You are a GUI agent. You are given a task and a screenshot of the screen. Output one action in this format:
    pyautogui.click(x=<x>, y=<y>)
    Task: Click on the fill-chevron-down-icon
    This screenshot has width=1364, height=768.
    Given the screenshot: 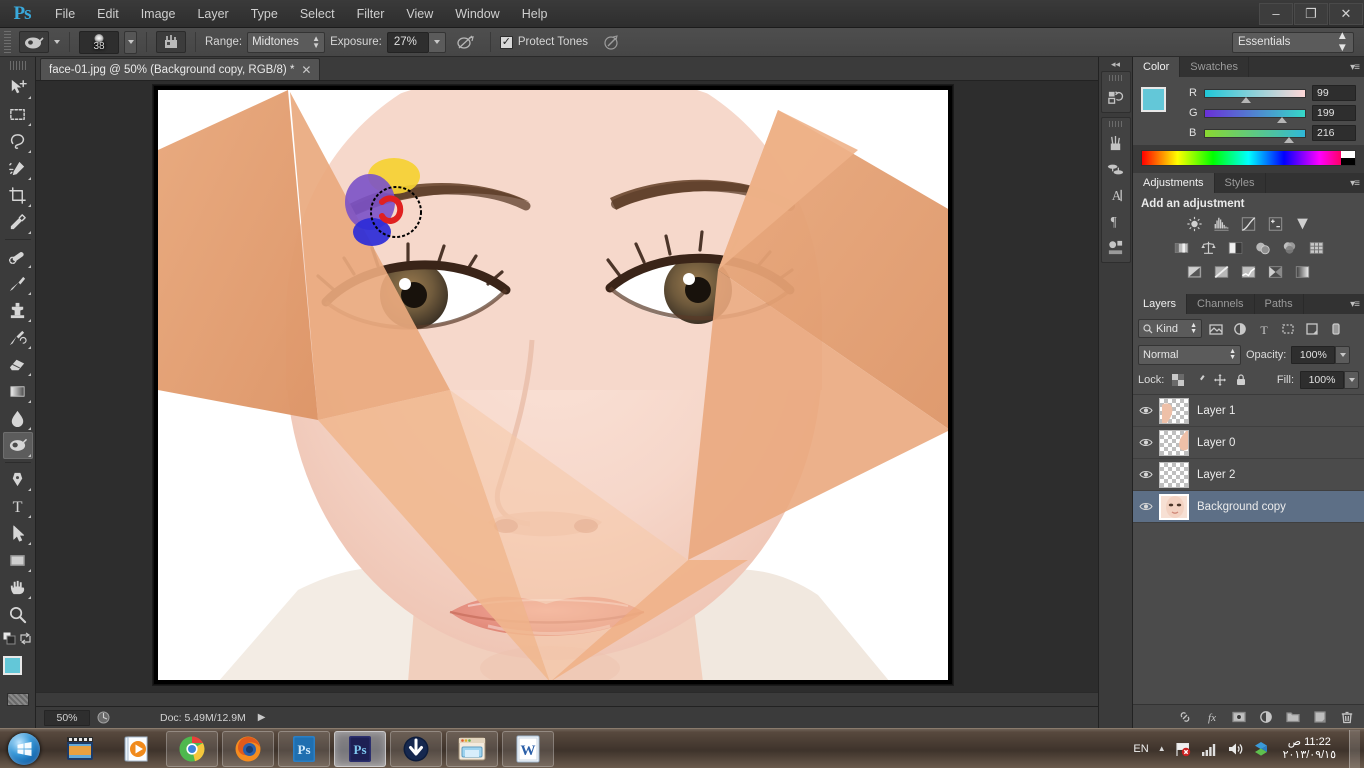 What is the action you would take?
    pyautogui.click(x=1351, y=380)
    